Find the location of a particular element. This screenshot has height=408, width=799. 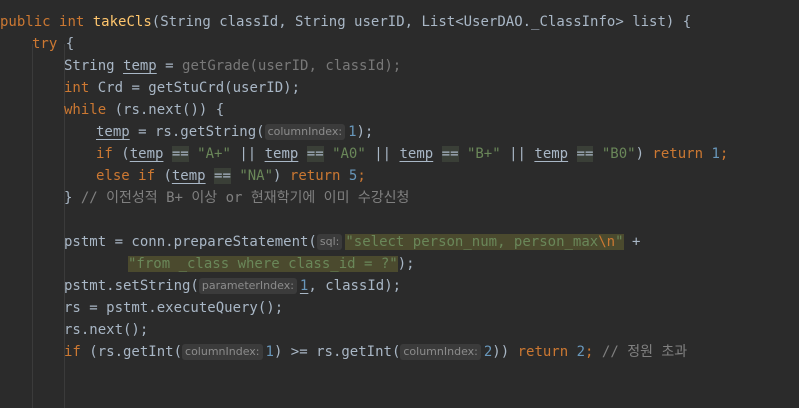

keyword: while is located at coordinates (85, 110).